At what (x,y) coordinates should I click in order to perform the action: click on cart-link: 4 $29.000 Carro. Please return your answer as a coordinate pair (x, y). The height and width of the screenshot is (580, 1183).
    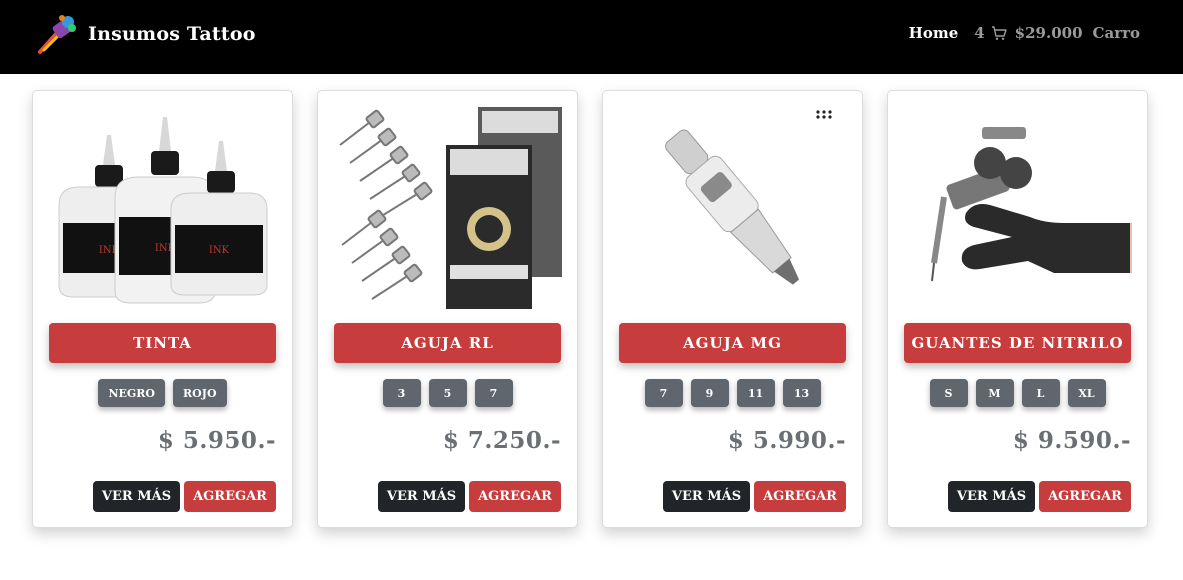
    Looking at the image, I should click on (1057, 33).